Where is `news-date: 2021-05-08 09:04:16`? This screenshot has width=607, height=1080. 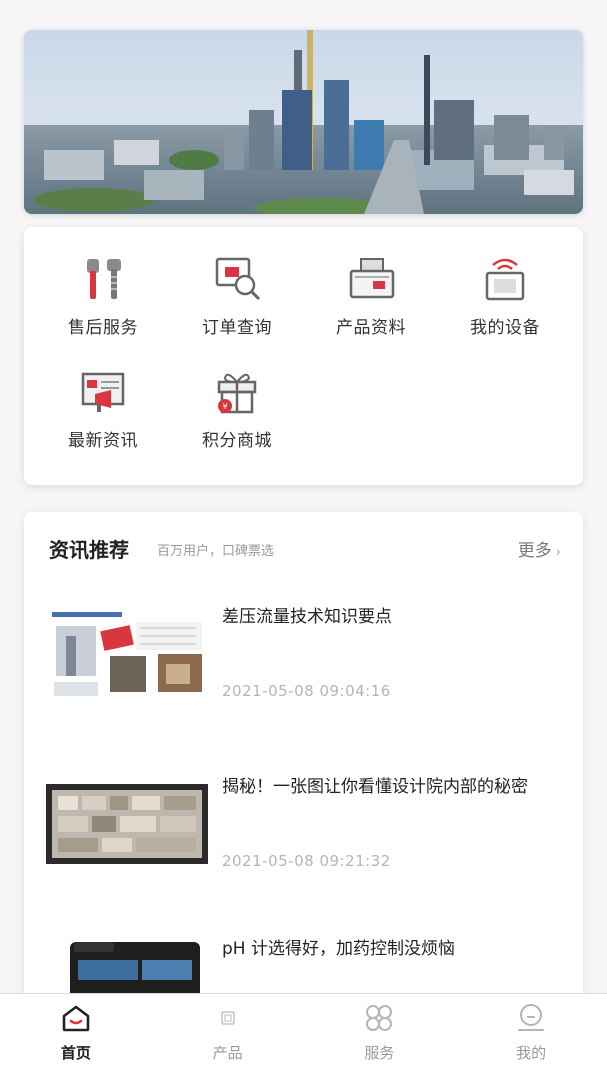
news-date: 2021-05-08 09:04:16 is located at coordinates (306, 691).